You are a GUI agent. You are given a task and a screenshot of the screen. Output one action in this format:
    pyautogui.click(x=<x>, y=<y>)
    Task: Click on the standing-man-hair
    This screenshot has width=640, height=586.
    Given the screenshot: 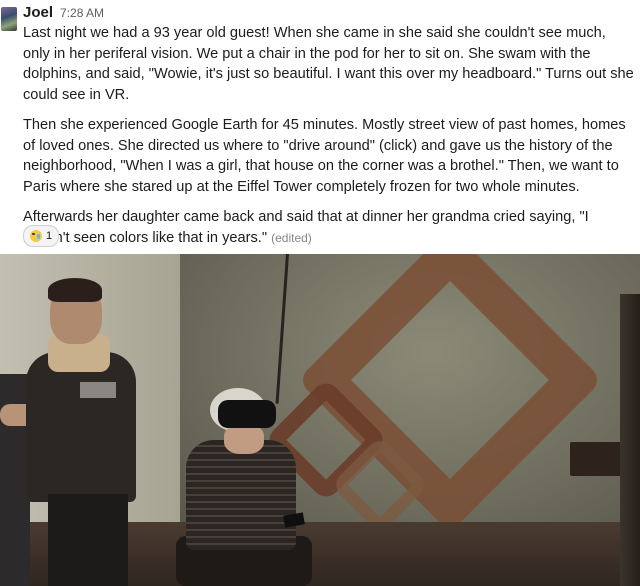 What is the action you would take?
    pyautogui.click(x=75, y=290)
    